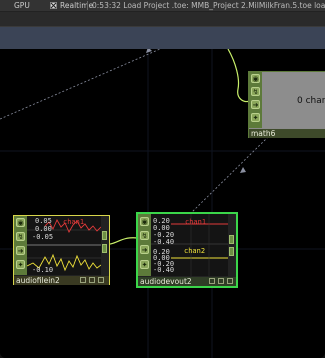  What do you see at coordinates (149, 51) in the screenshot?
I see `dashed-link-arrow-top` at bounding box center [149, 51].